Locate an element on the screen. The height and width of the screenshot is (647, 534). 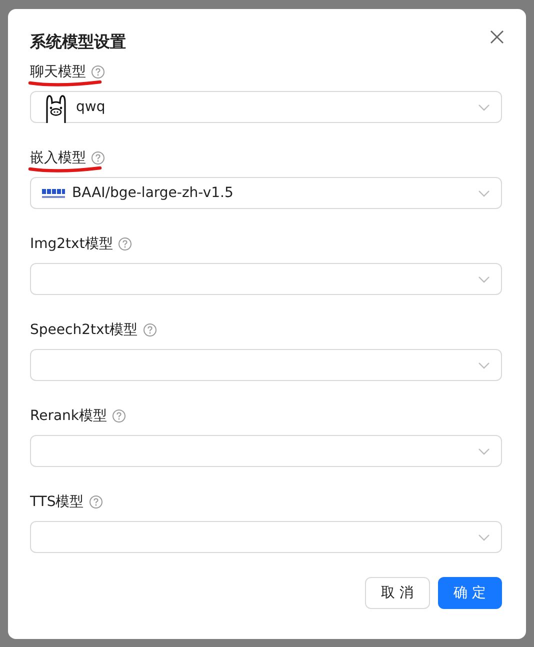
field-label: Speech2txt模型 is located at coordinates (84, 330).